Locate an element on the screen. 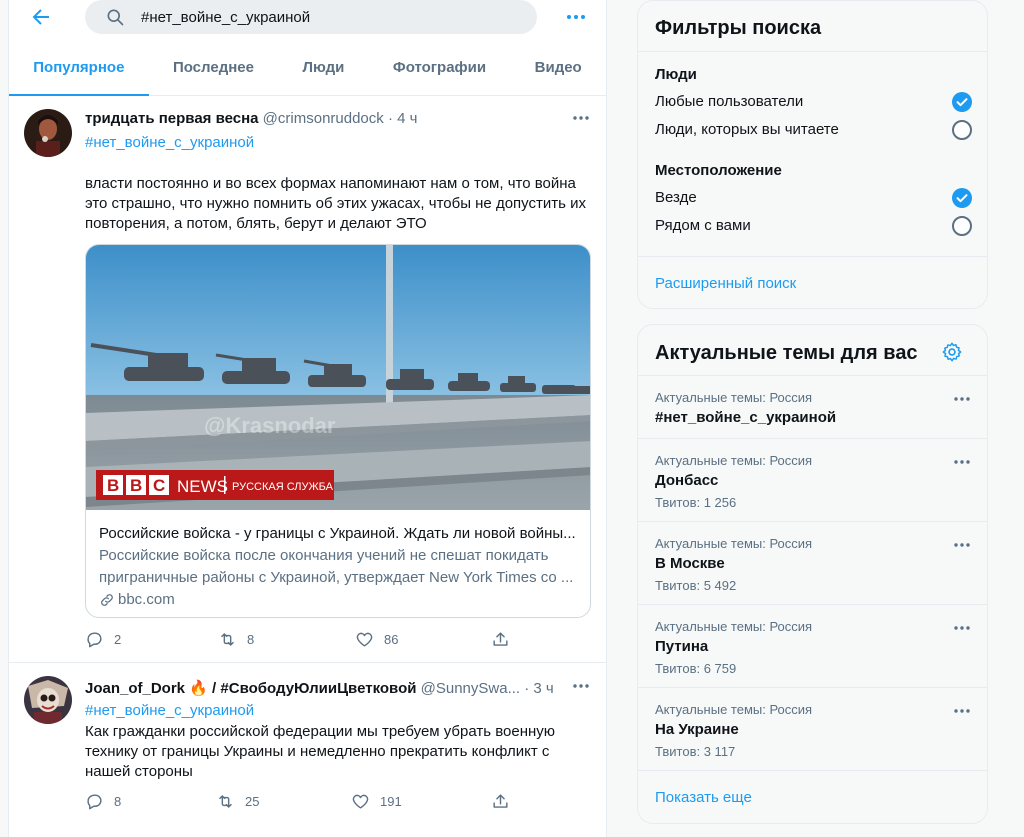 This screenshot has height=837, width=1024. search-icon is located at coordinates (115, 17).